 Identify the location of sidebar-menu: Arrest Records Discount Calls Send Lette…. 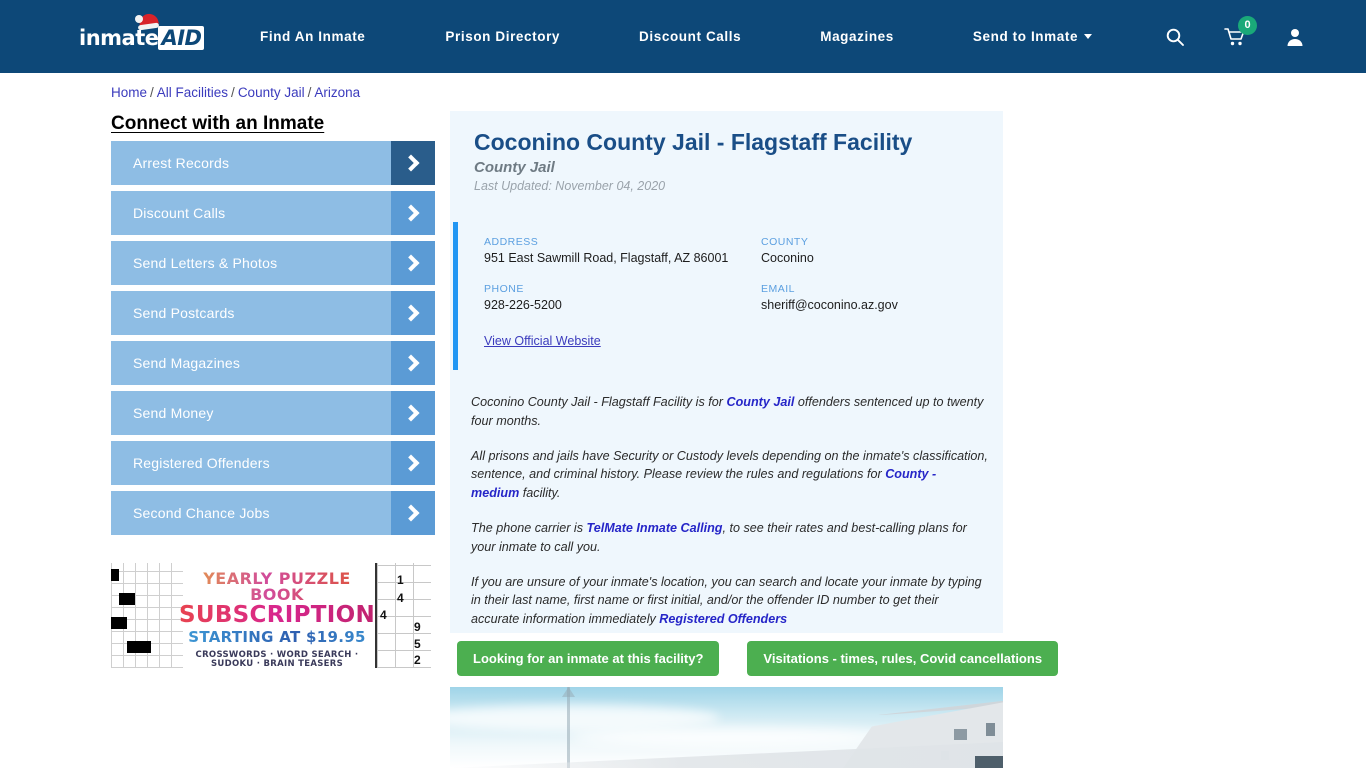
(273, 341).